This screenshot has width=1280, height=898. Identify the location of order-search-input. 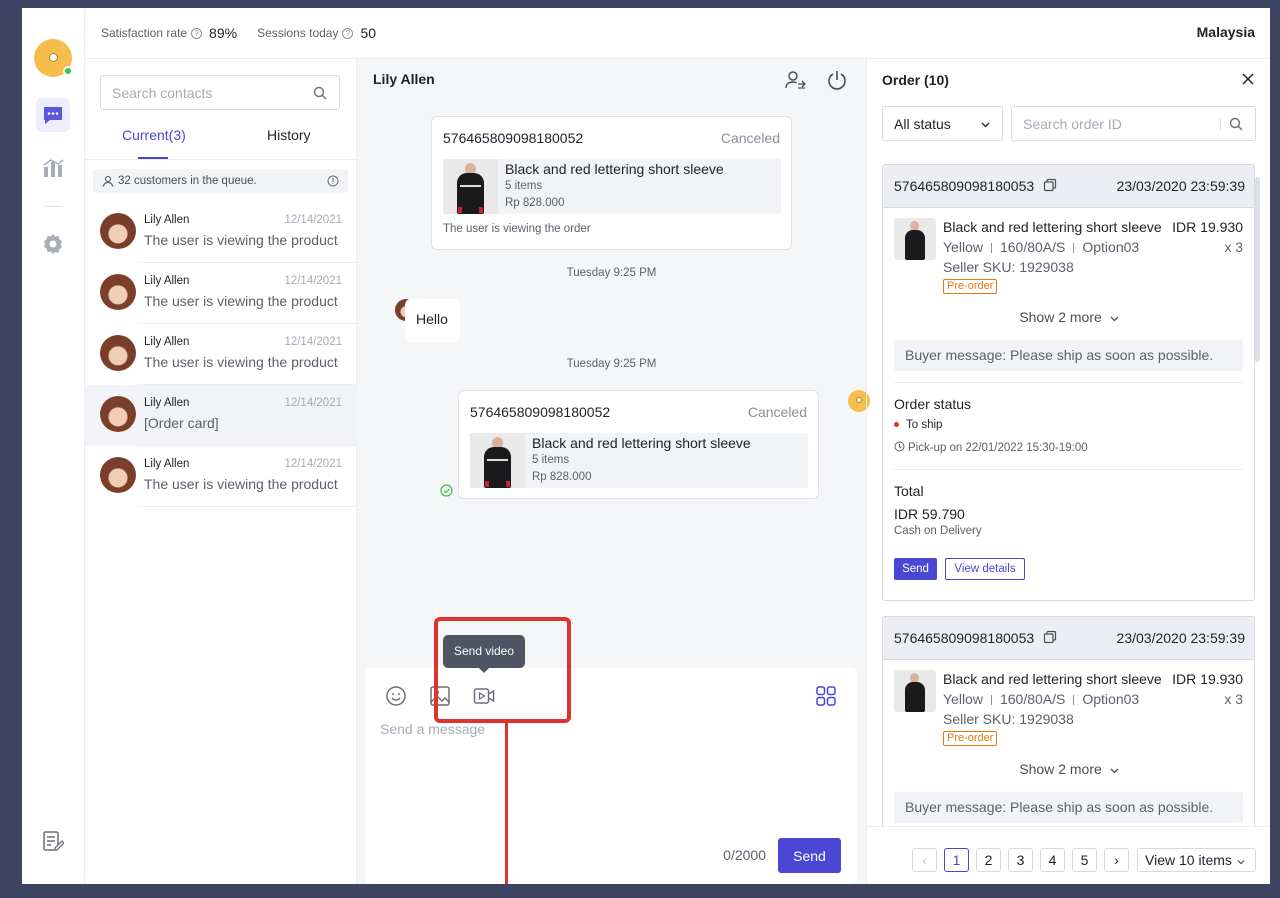
(1112, 123).